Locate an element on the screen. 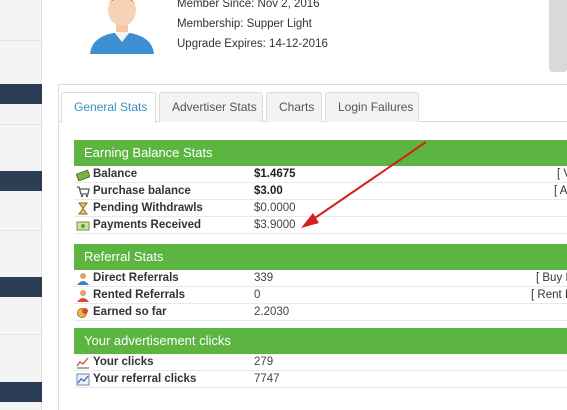 The height and width of the screenshot is (410, 567). sidebar is located at coordinates (21, 205).